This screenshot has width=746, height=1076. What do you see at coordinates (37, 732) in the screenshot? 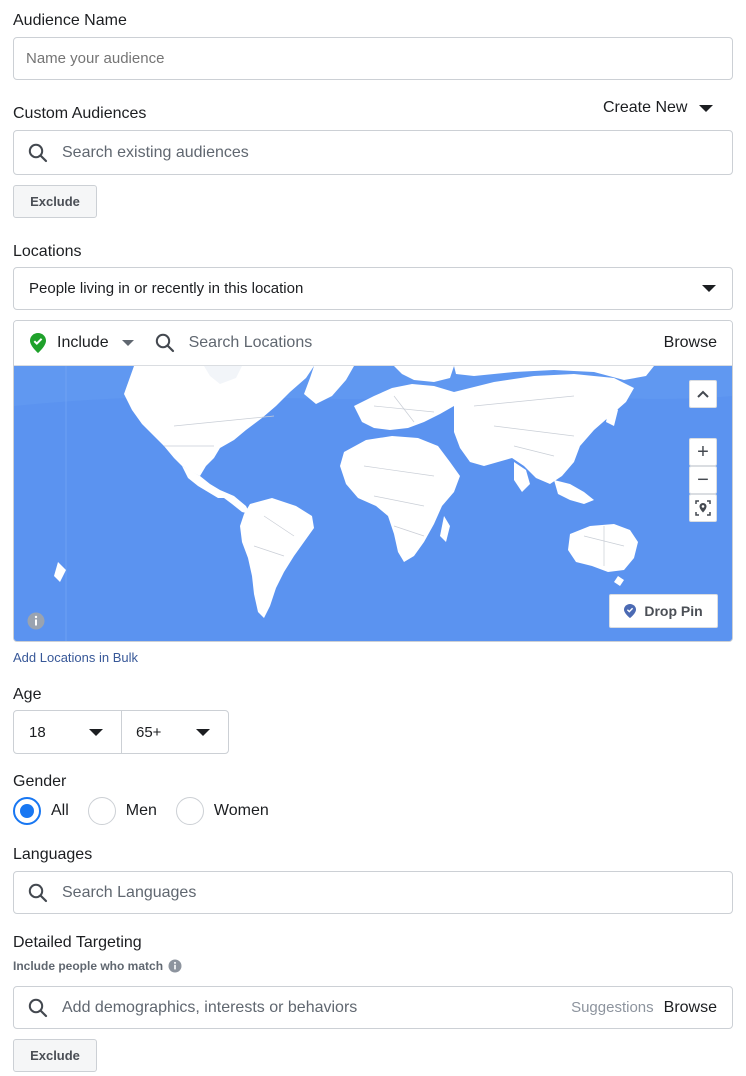
I see `age-min-value: 18` at bounding box center [37, 732].